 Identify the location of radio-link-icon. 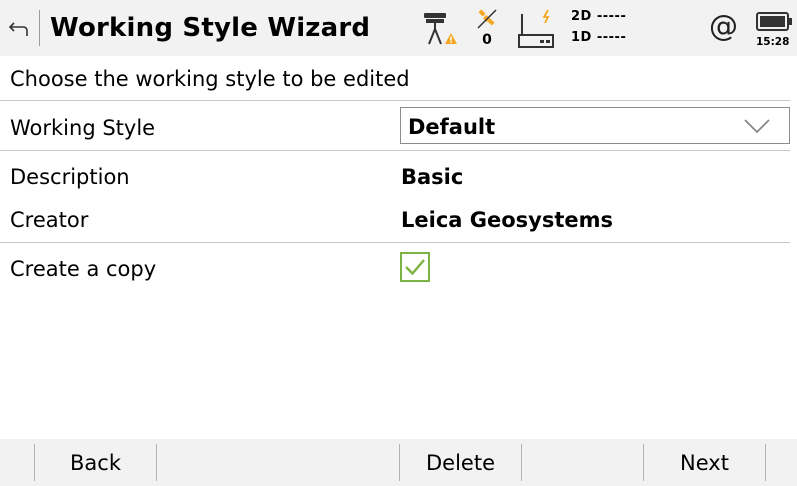
(537, 29).